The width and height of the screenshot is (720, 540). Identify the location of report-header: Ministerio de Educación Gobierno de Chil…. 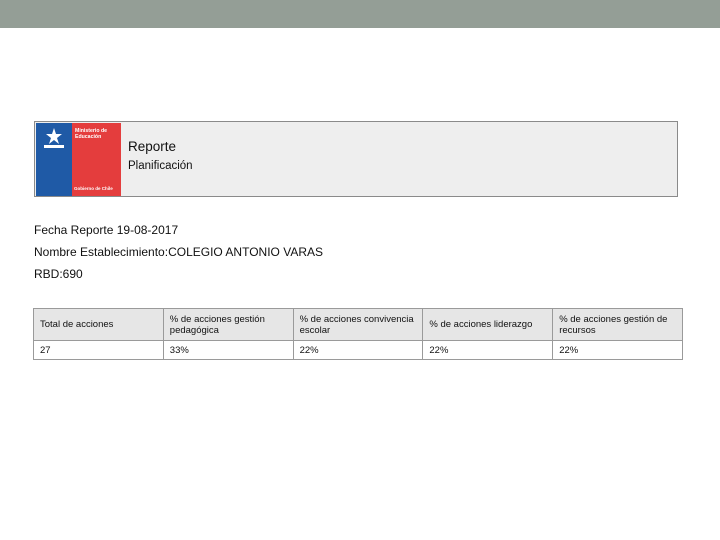
(356, 159).